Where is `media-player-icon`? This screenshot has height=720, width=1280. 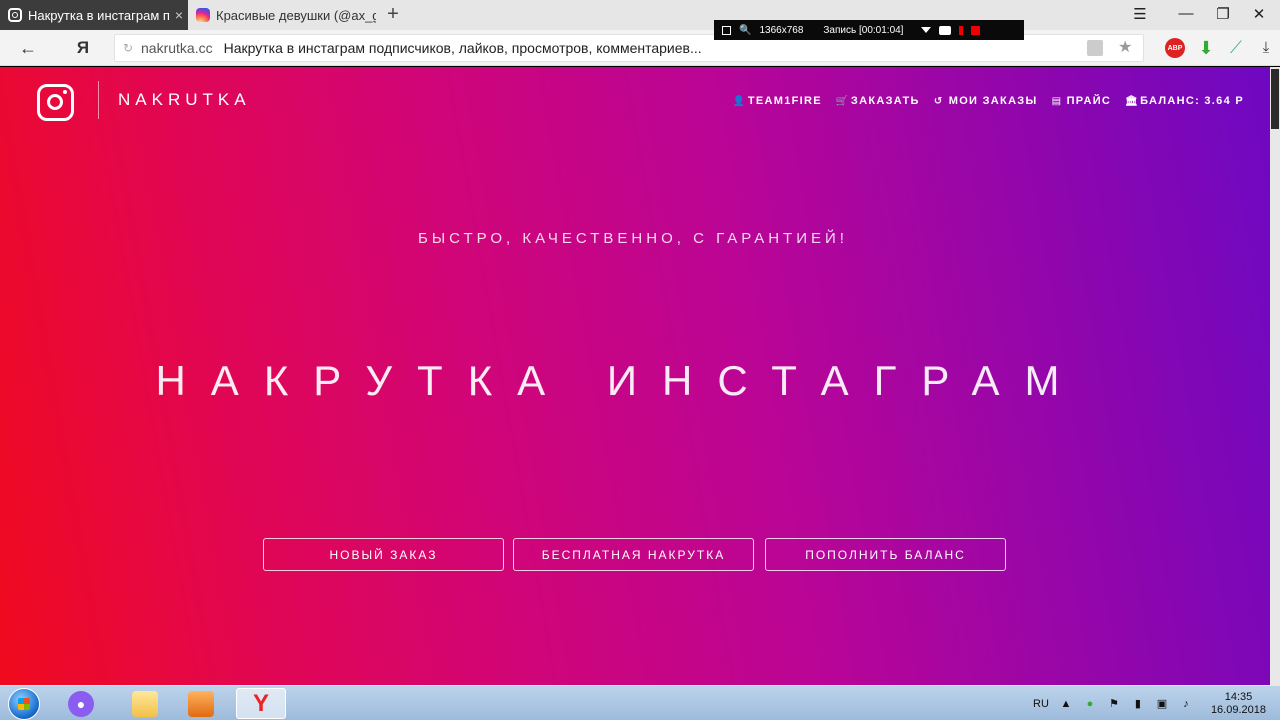 media-player-icon is located at coordinates (201, 703).